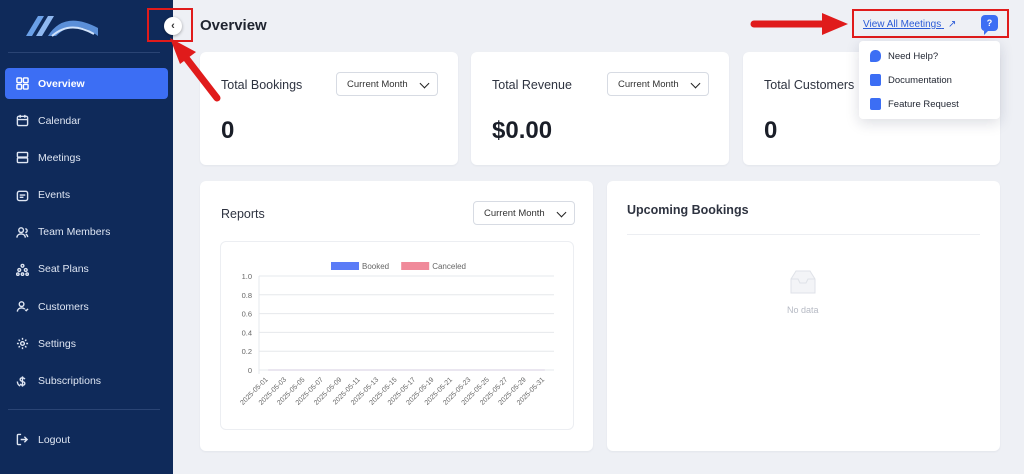 The image size is (1024, 474). What do you see at coordinates (86, 343) in the screenshot?
I see `sidebar-item-settings: Settings` at bounding box center [86, 343].